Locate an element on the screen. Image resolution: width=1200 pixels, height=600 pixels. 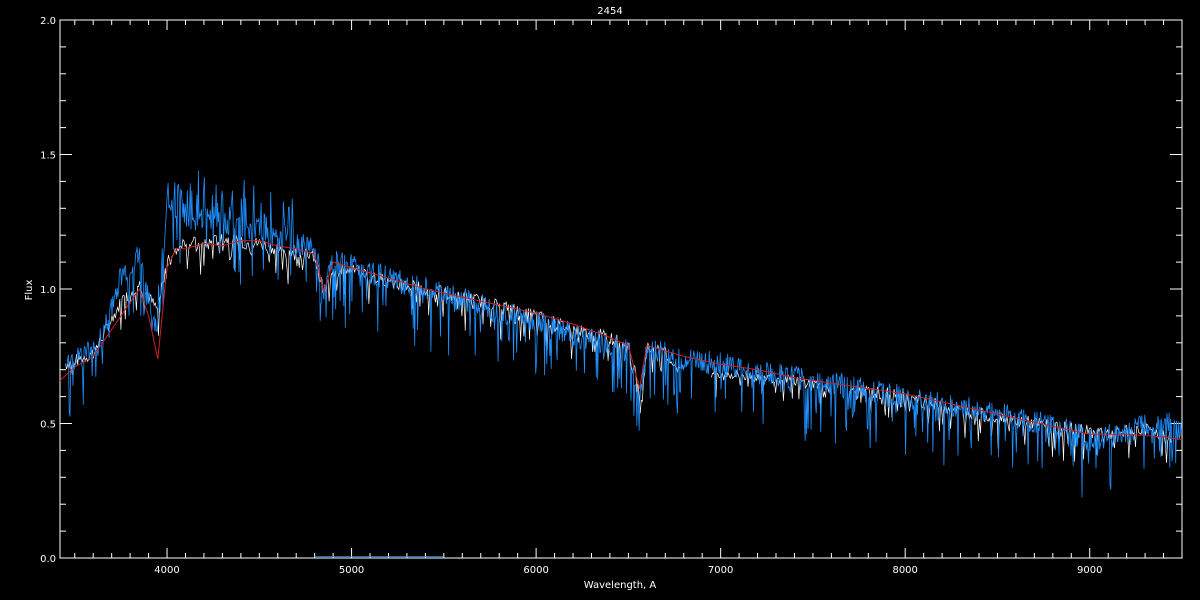
x-tick-label: 8000 is located at coordinates (904, 570).